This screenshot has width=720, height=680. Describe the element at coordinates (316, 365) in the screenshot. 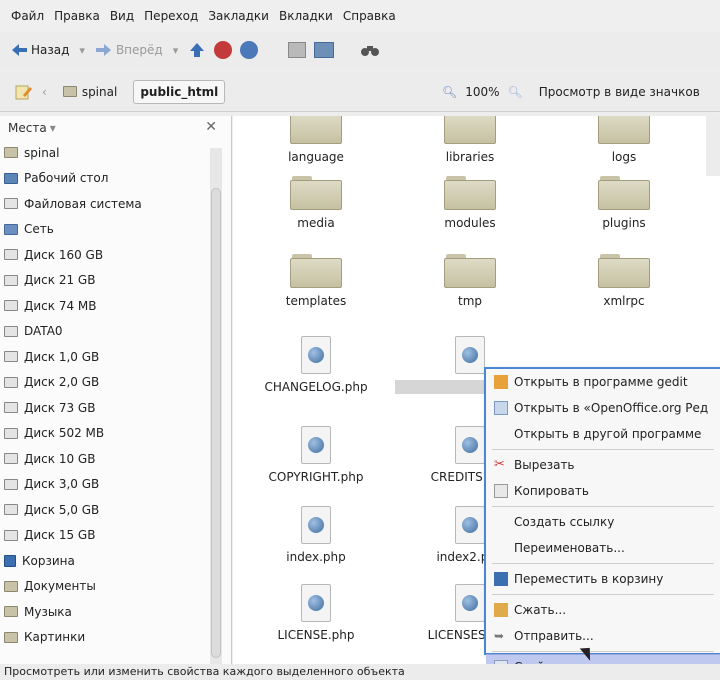

I see `file-item: CHANGELOG.php` at that location.